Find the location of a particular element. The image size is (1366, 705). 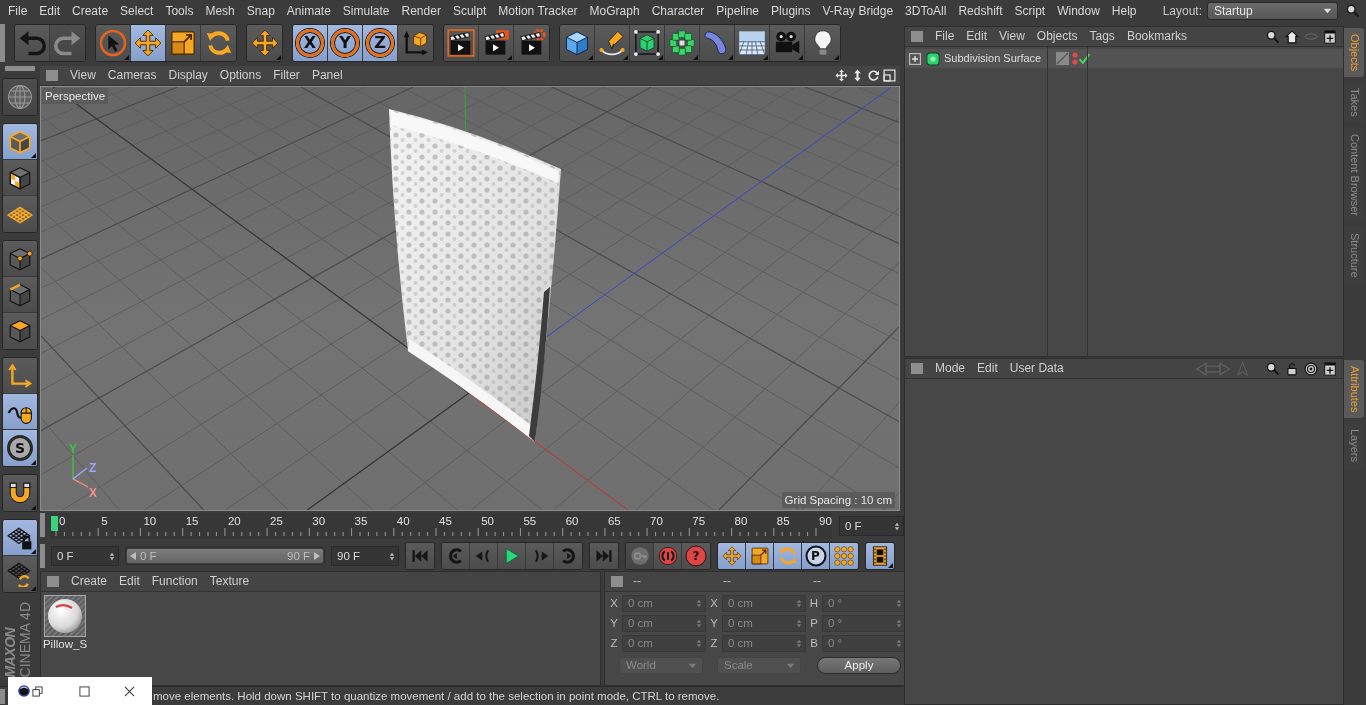

panel-tab: Objects is located at coordinates (1354, 53).